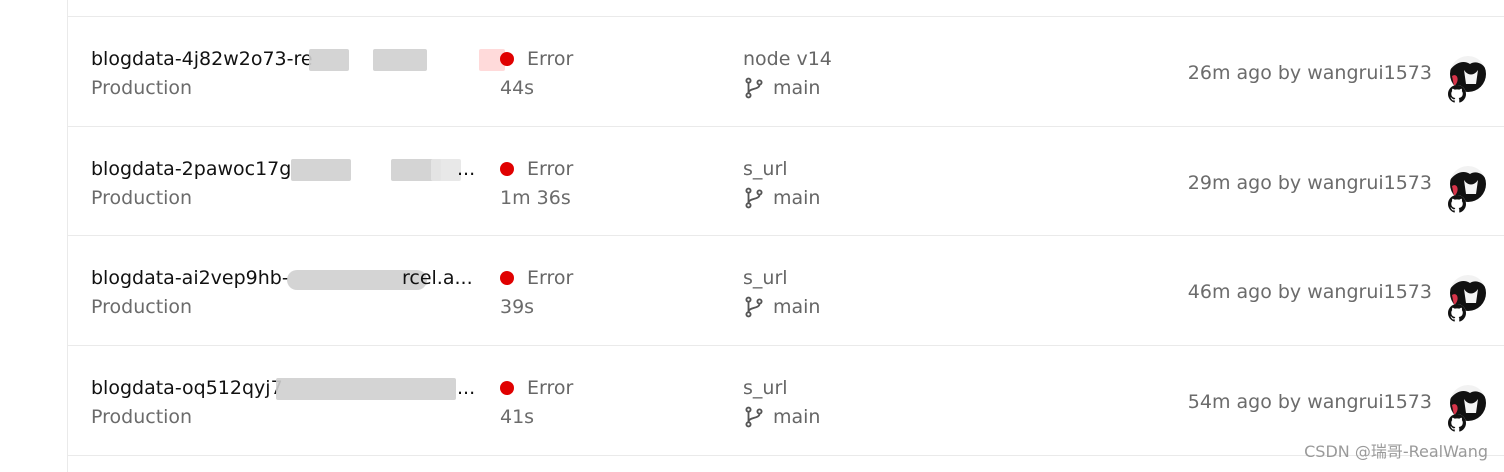 Image resolution: width=1504 pixels, height=472 pixels. Describe the element at coordinates (298, 73) in the screenshot. I see `deployment-name-cell: blogdata-4j82w2o73-re Production` at that location.